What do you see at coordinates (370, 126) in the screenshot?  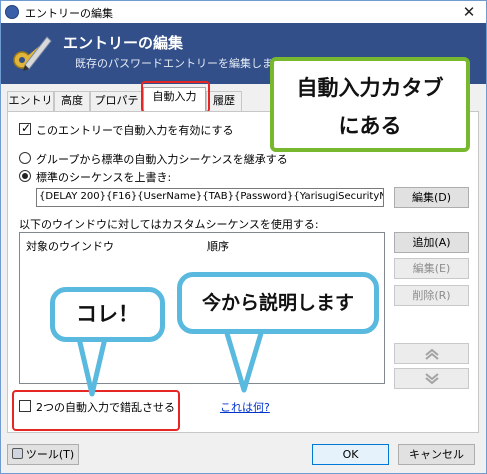 I see `tab-location-callout-line2: にある` at bounding box center [370, 126].